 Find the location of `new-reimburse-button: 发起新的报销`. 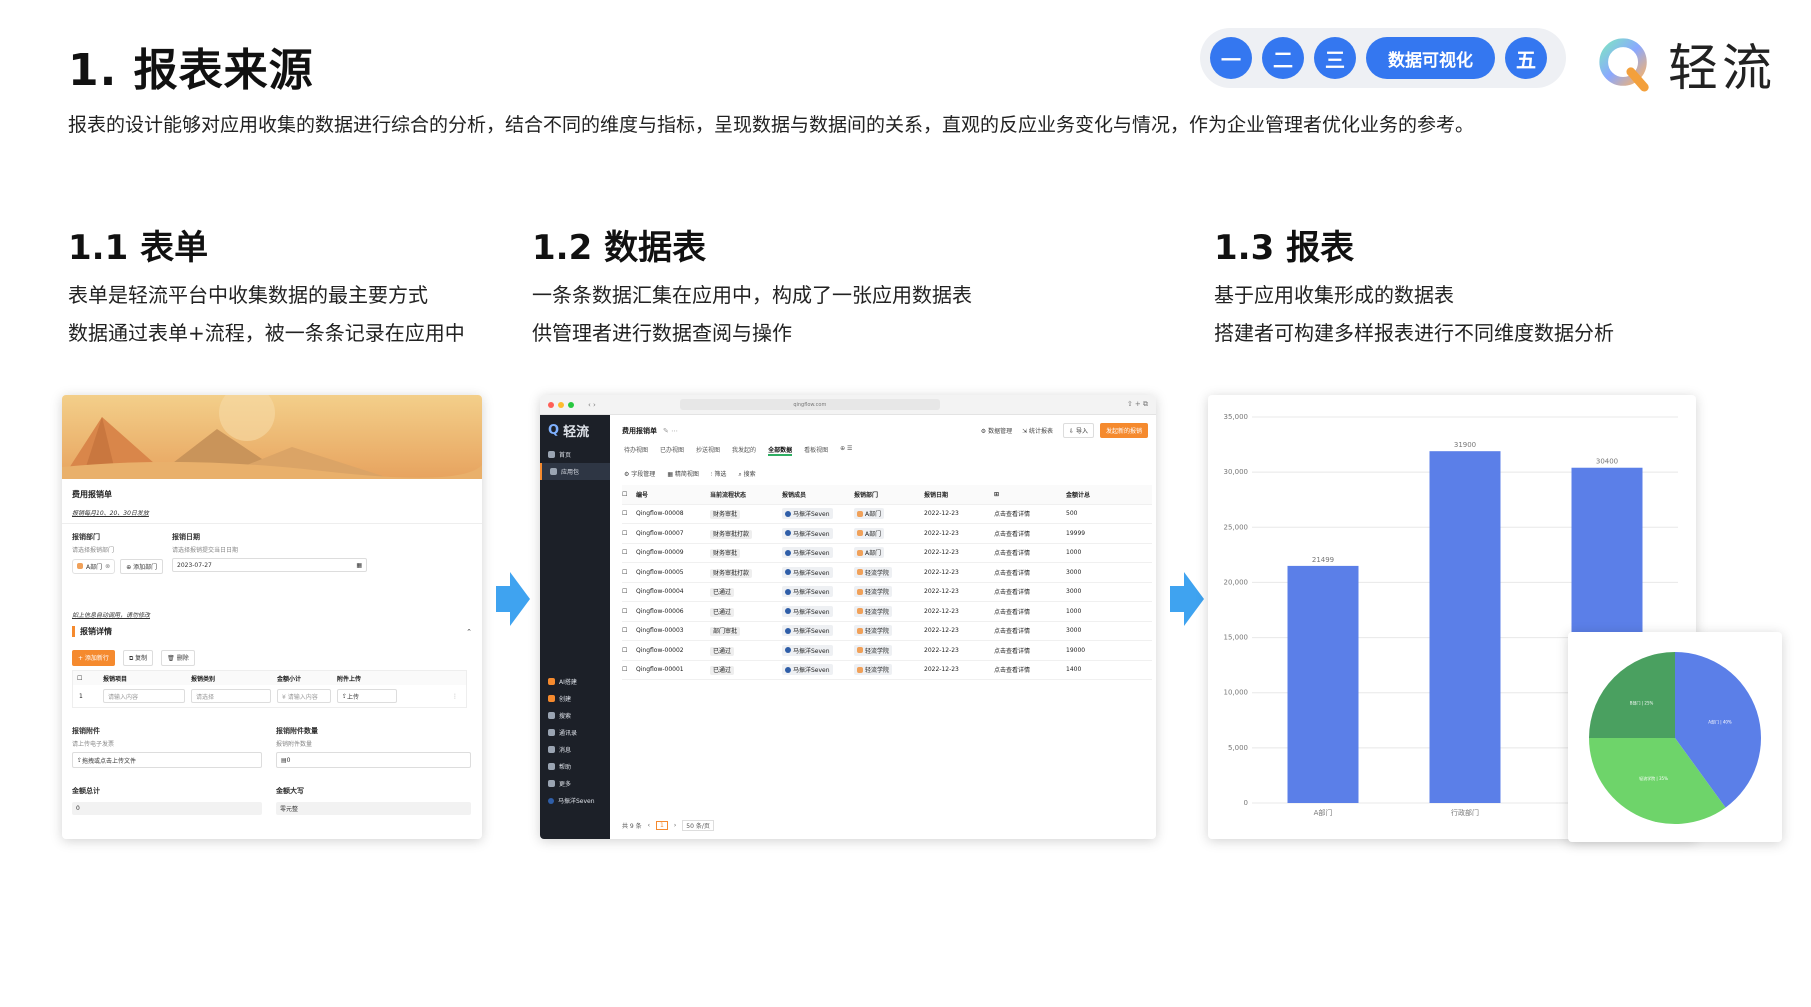

new-reimburse-button: 发起新的报销 is located at coordinates (1123, 430).